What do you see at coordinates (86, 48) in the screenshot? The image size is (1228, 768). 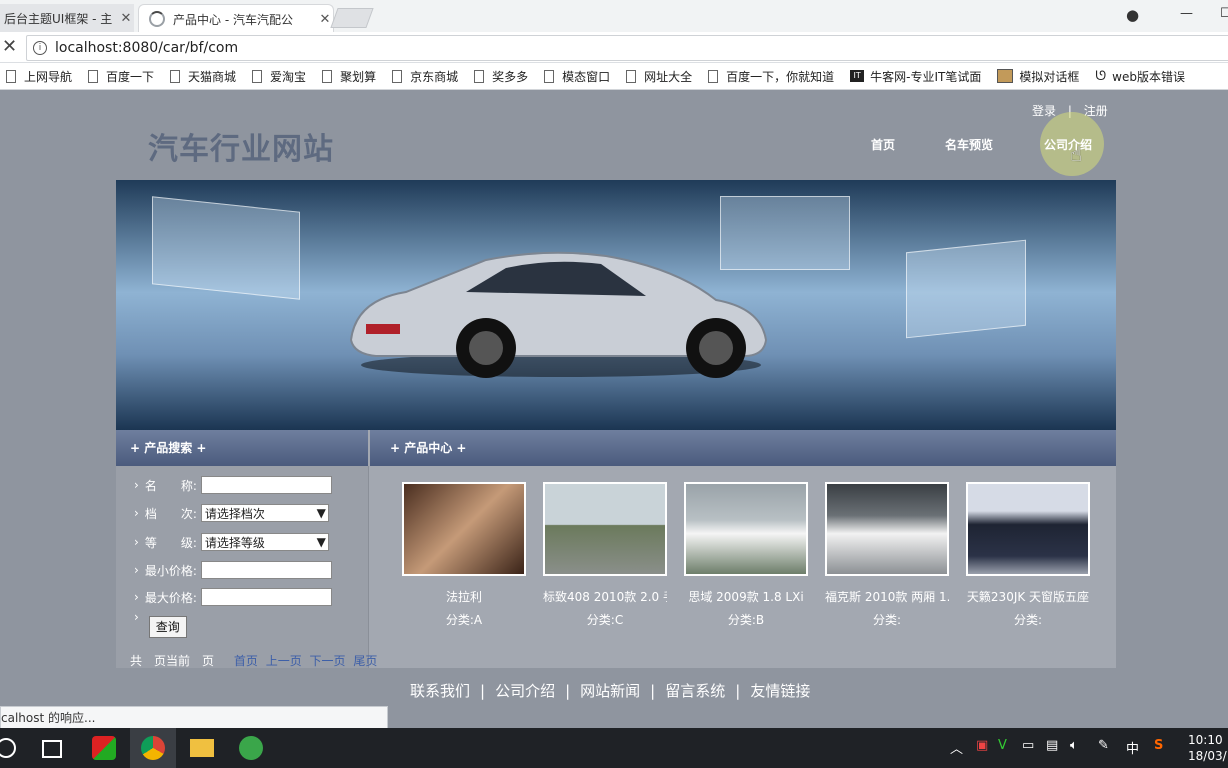 I see `url-host: localhost` at bounding box center [86, 48].